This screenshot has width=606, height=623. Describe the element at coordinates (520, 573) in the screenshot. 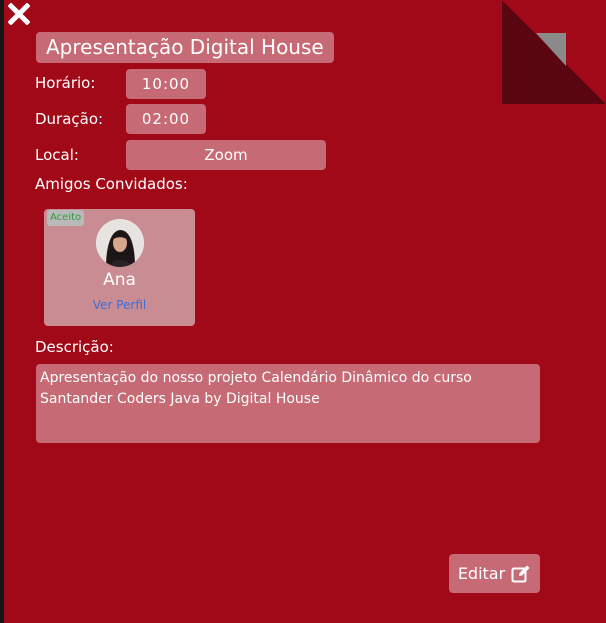

I see `edit-icon` at that location.